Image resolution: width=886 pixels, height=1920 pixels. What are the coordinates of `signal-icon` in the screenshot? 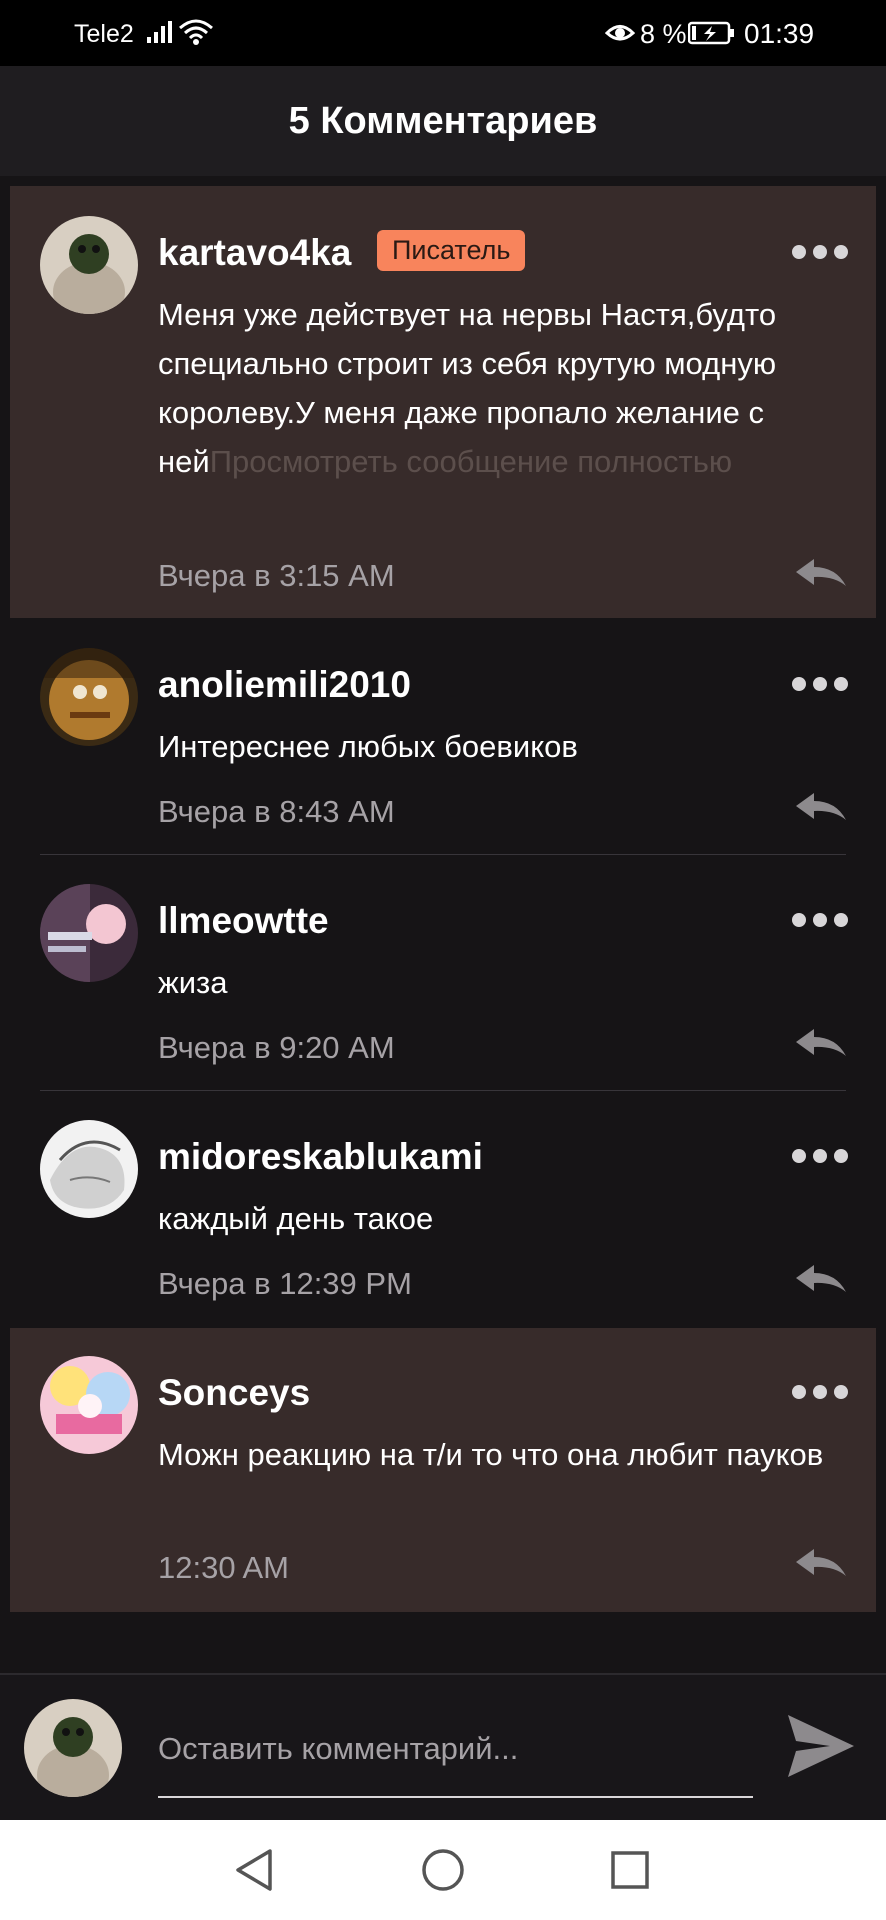 It's located at (159, 32).